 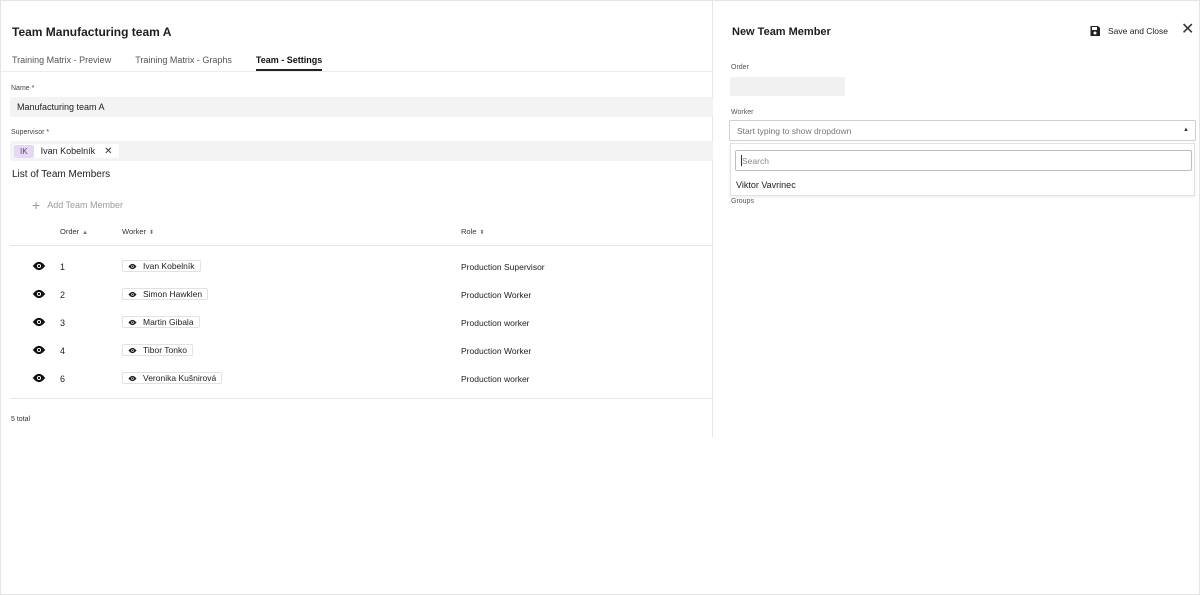 I want to click on name-label: Name *, so click(x=23, y=88).